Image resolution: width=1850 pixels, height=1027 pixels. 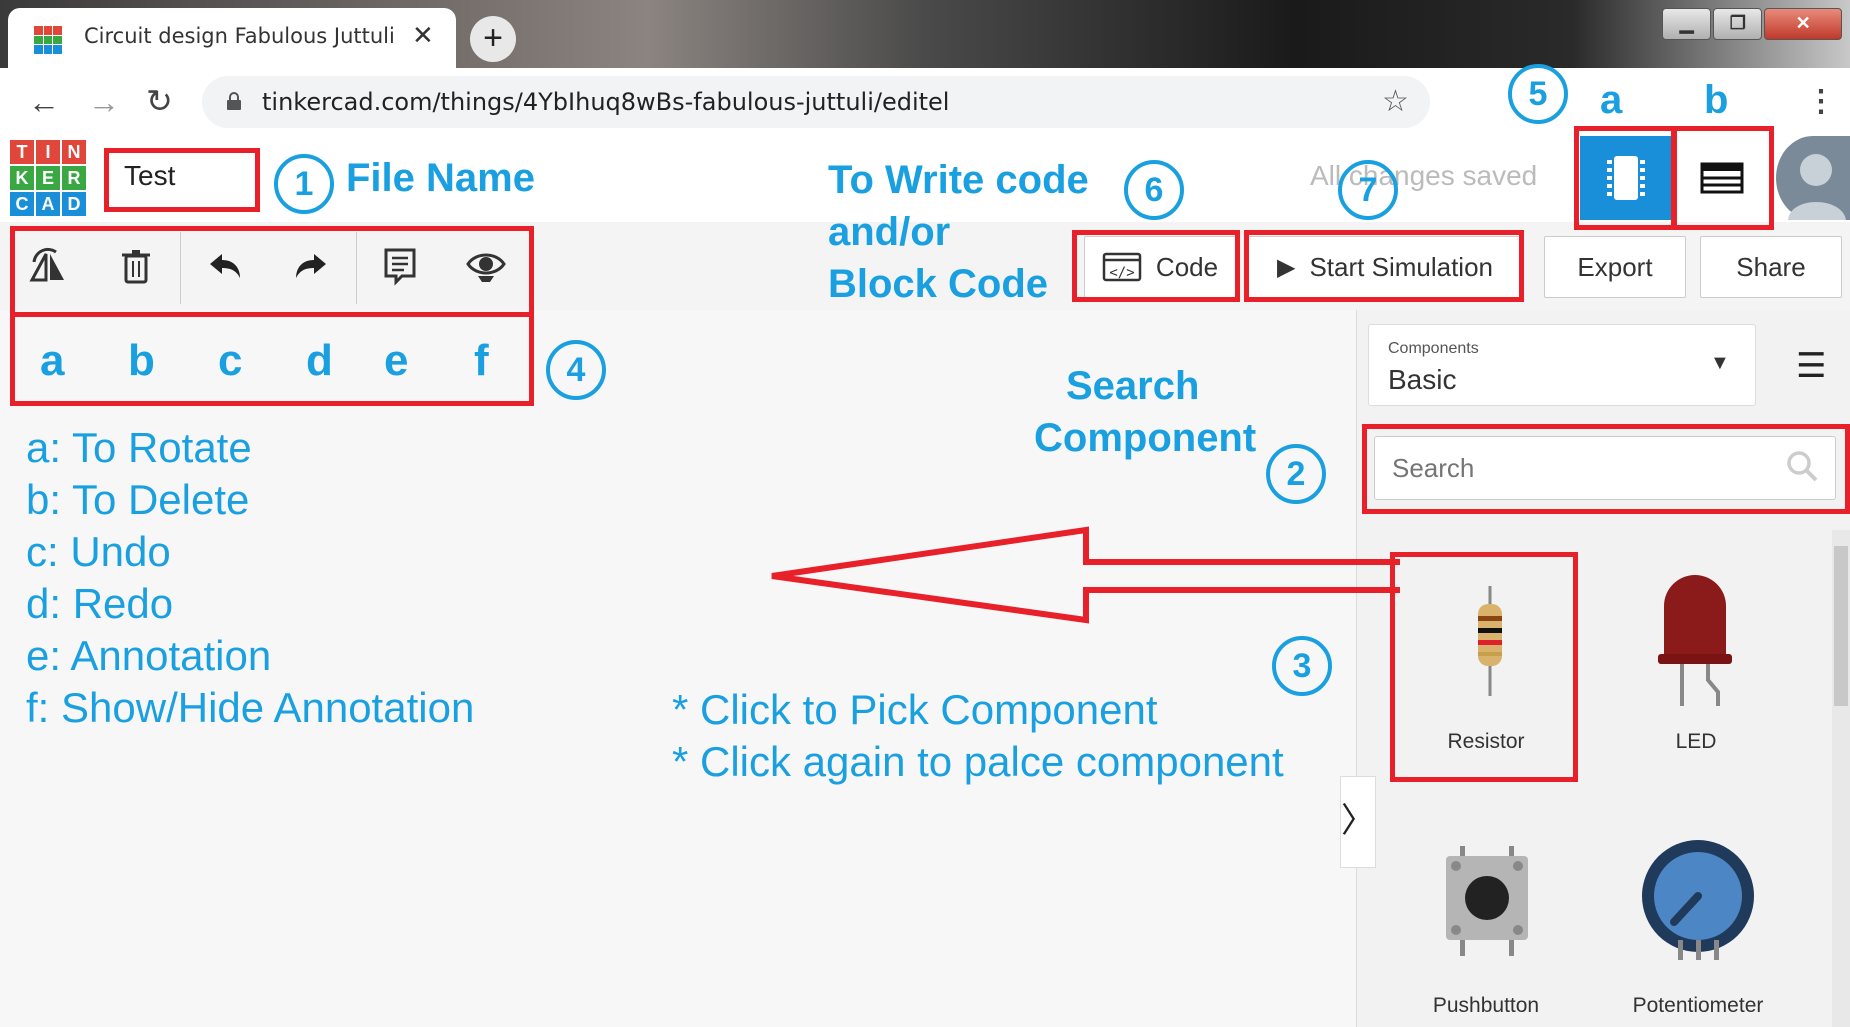 What do you see at coordinates (1687, 24) in the screenshot?
I see `minimize-button: ▁` at bounding box center [1687, 24].